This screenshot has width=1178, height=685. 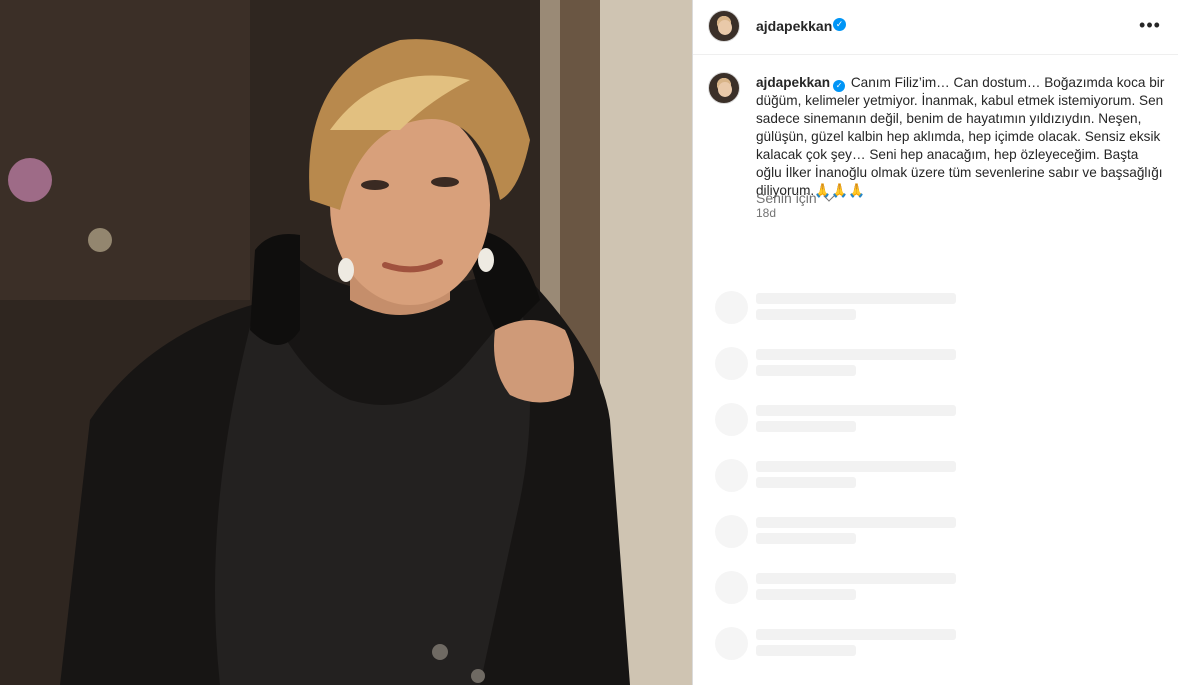 I want to click on caption-avatar, so click(x=724, y=88).